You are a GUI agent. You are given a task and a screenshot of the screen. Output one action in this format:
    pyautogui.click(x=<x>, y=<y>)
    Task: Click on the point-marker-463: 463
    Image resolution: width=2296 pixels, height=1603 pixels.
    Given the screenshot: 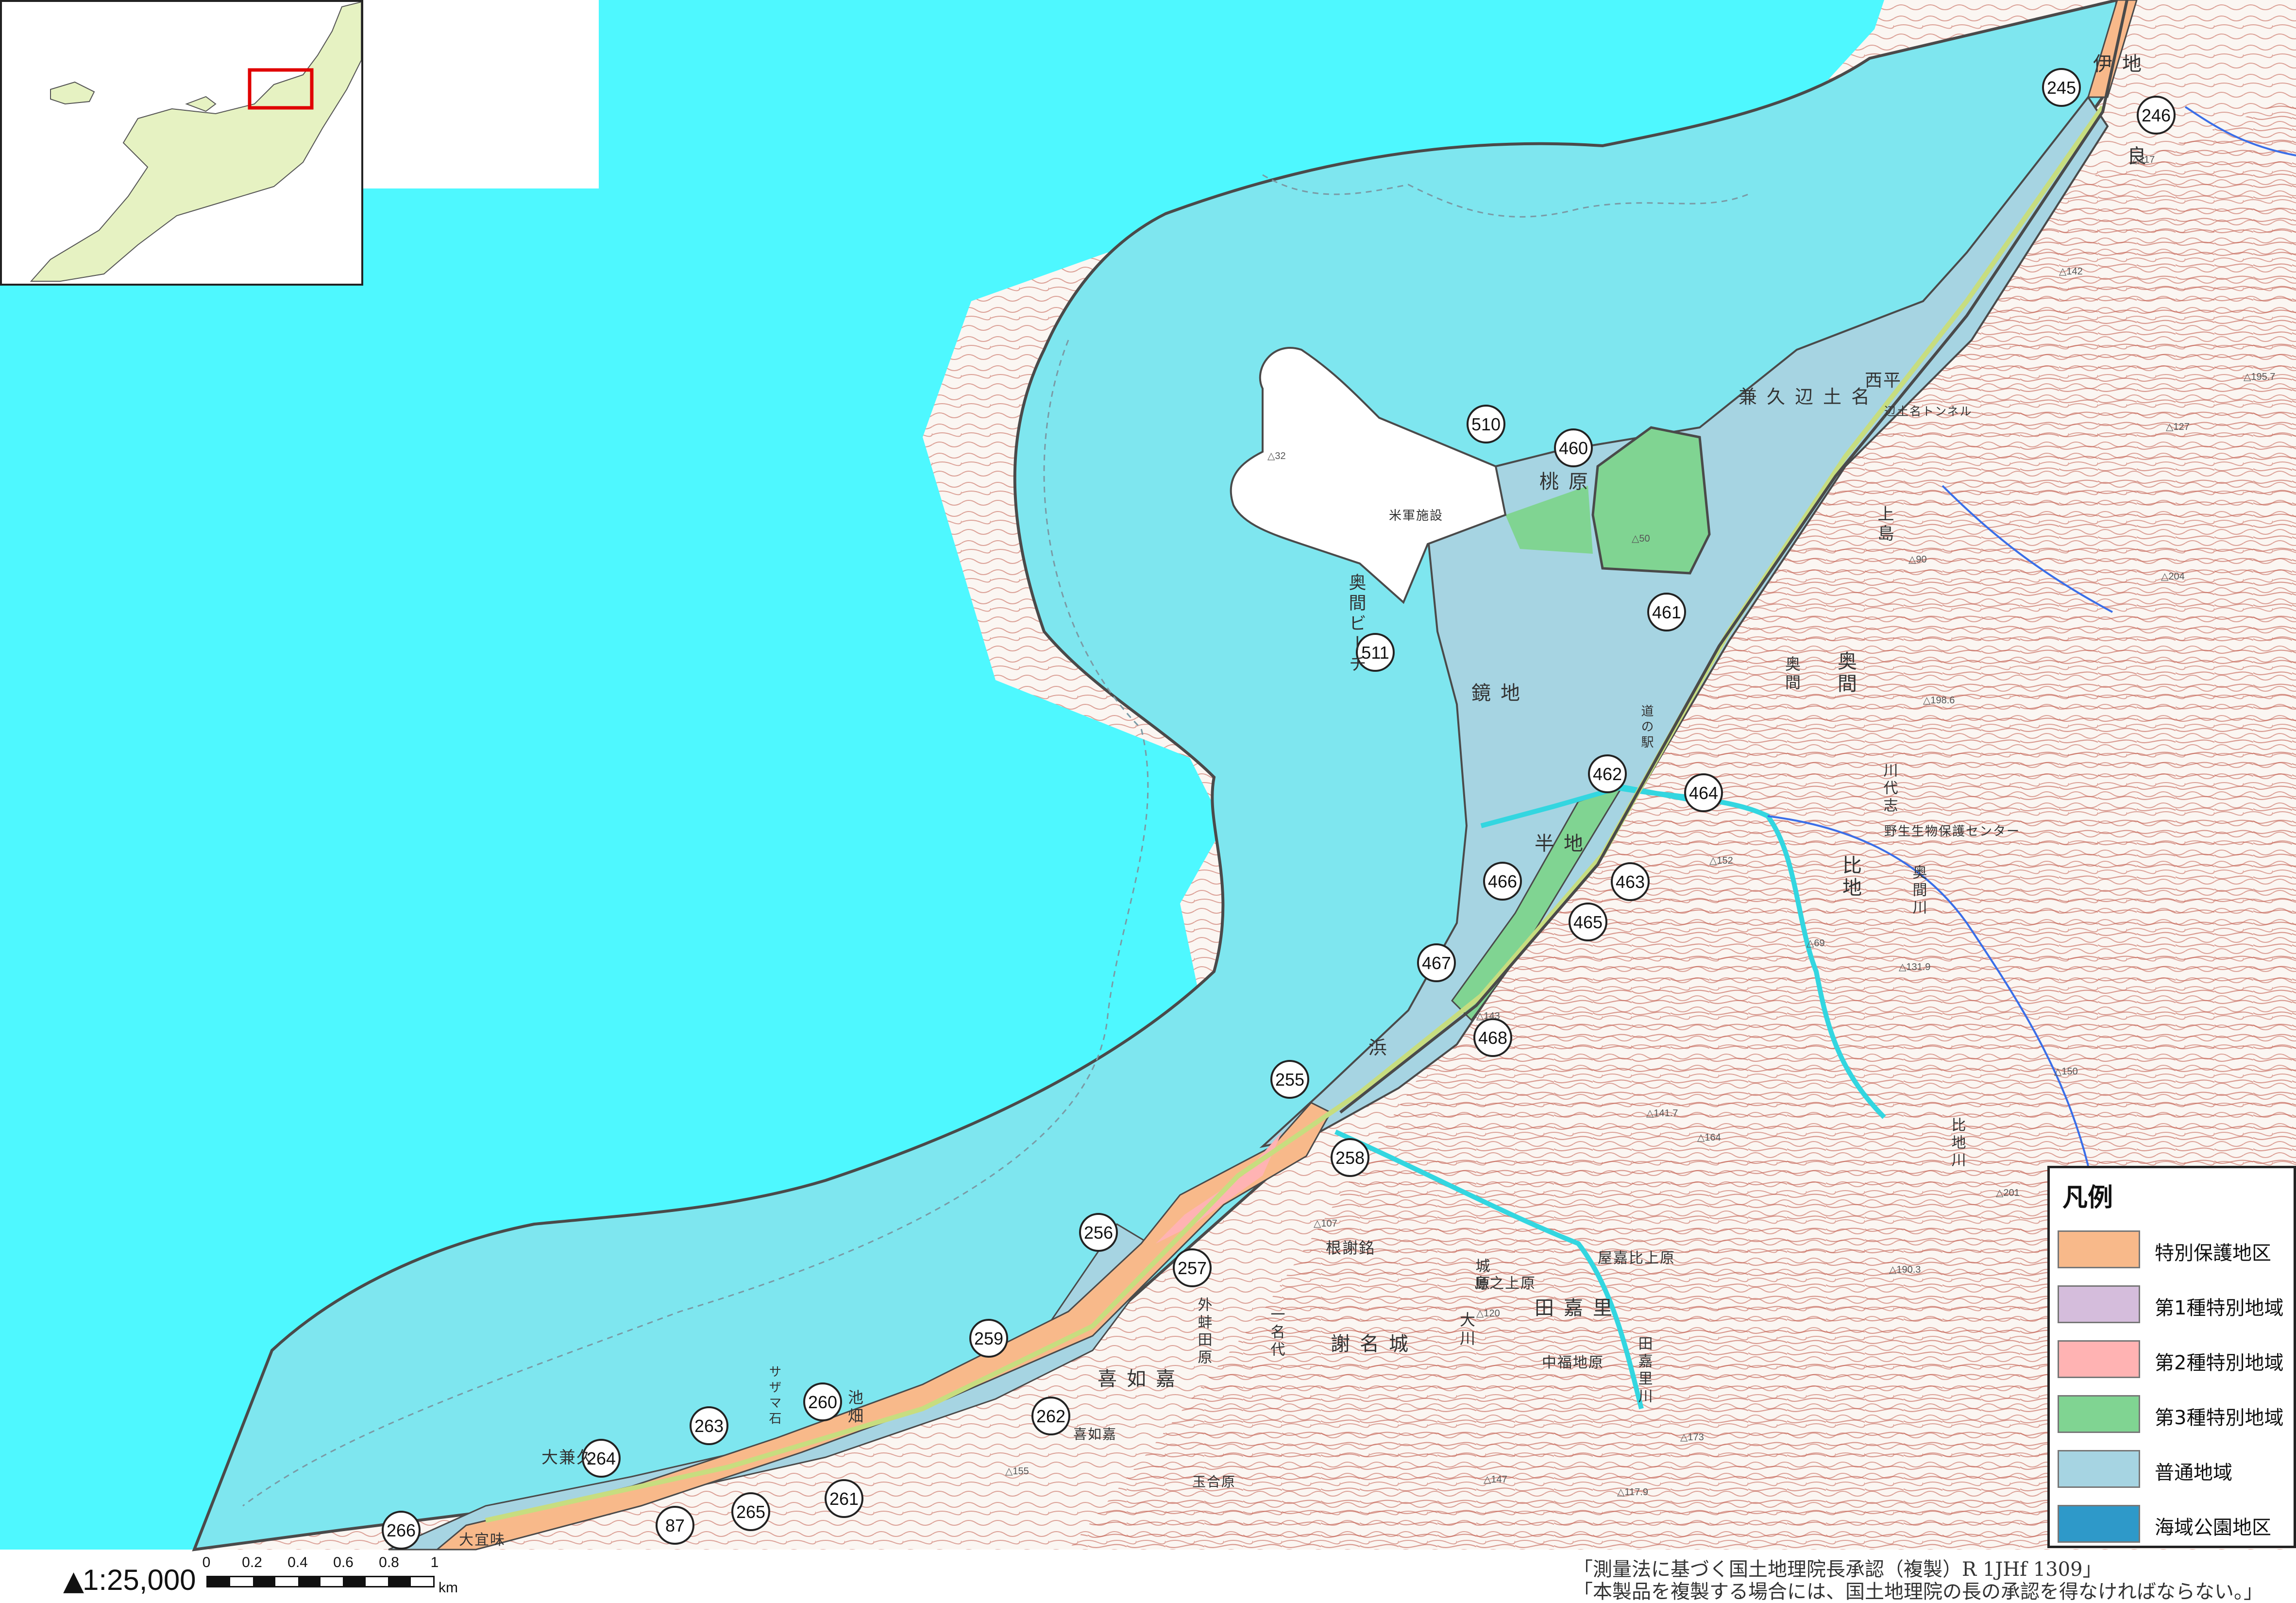 What is the action you would take?
    pyautogui.click(x=1630, y=881)
    